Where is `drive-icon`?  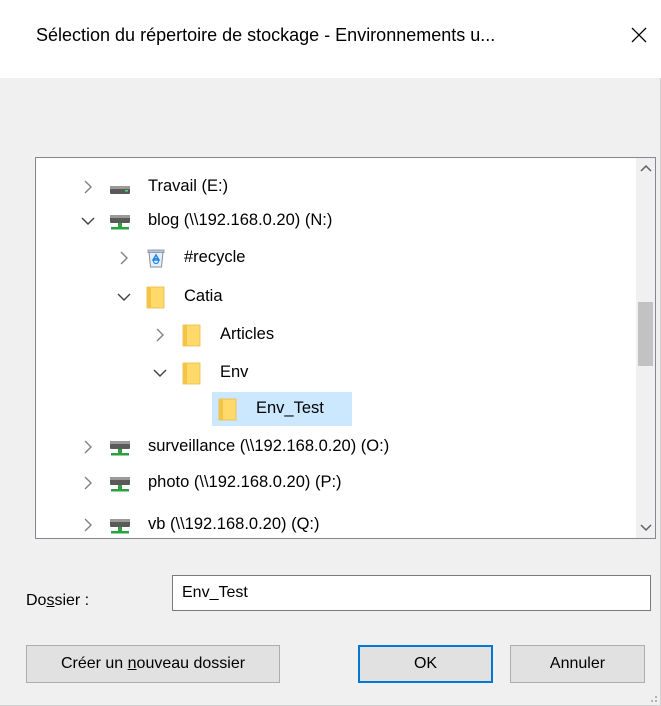 drive-icon is located at coordinates (120, 190).